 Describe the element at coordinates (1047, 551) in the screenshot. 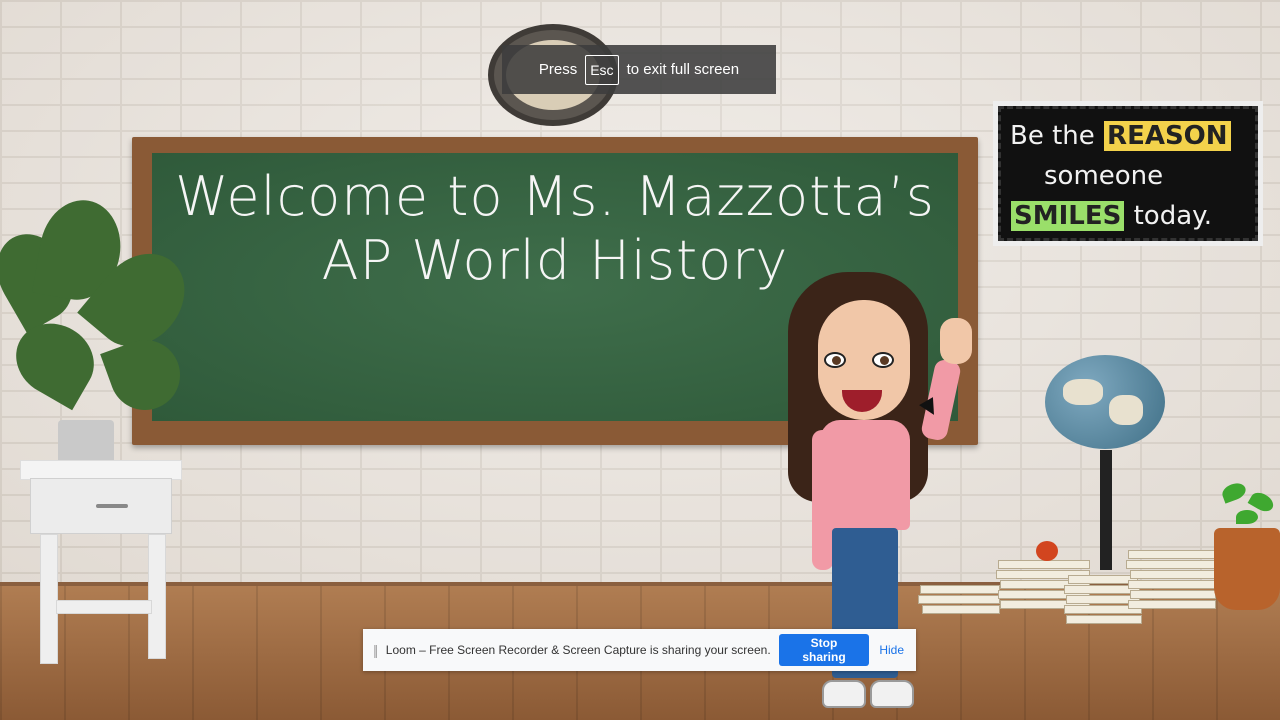

I see `apple` at that location.